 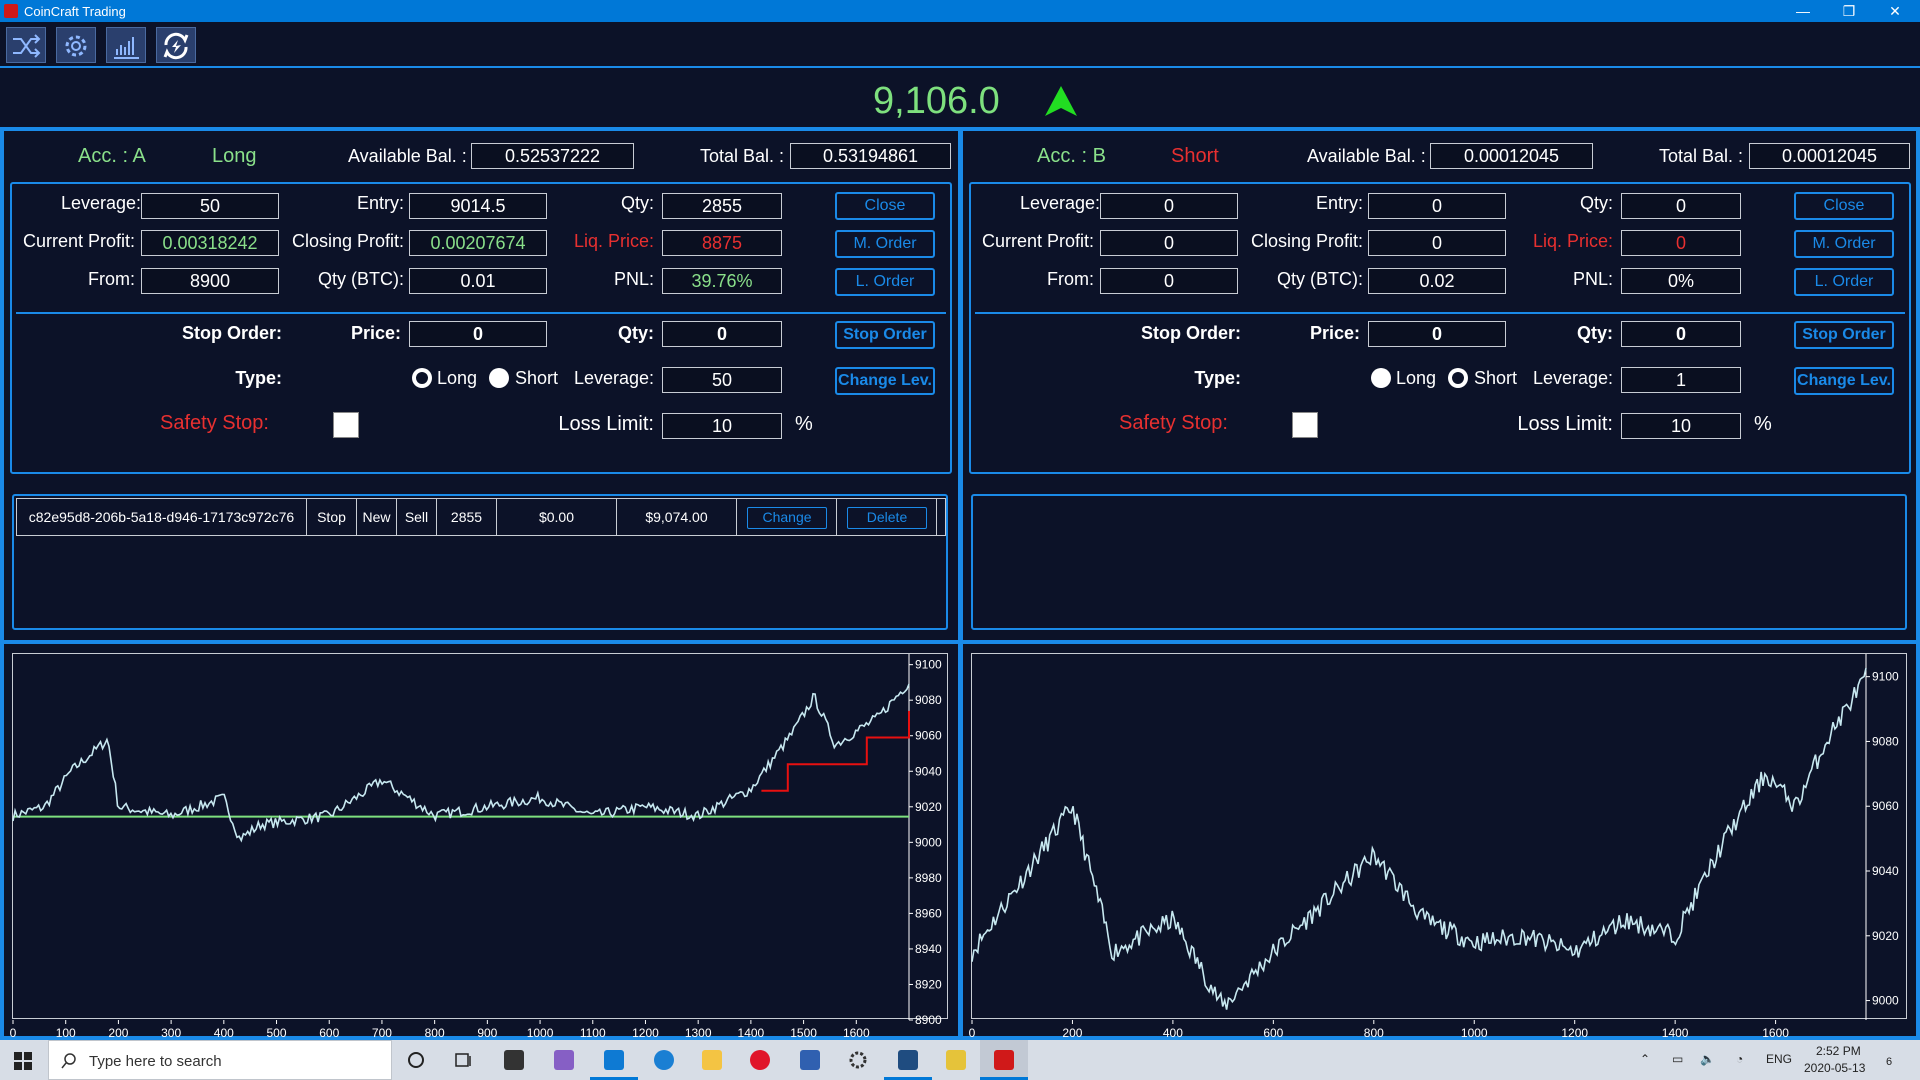 What do you see at coordinates (1004, 1060) in the screenshot?
I see `coincraft-taskbar-icon` at bounding box center [1004, 1060].